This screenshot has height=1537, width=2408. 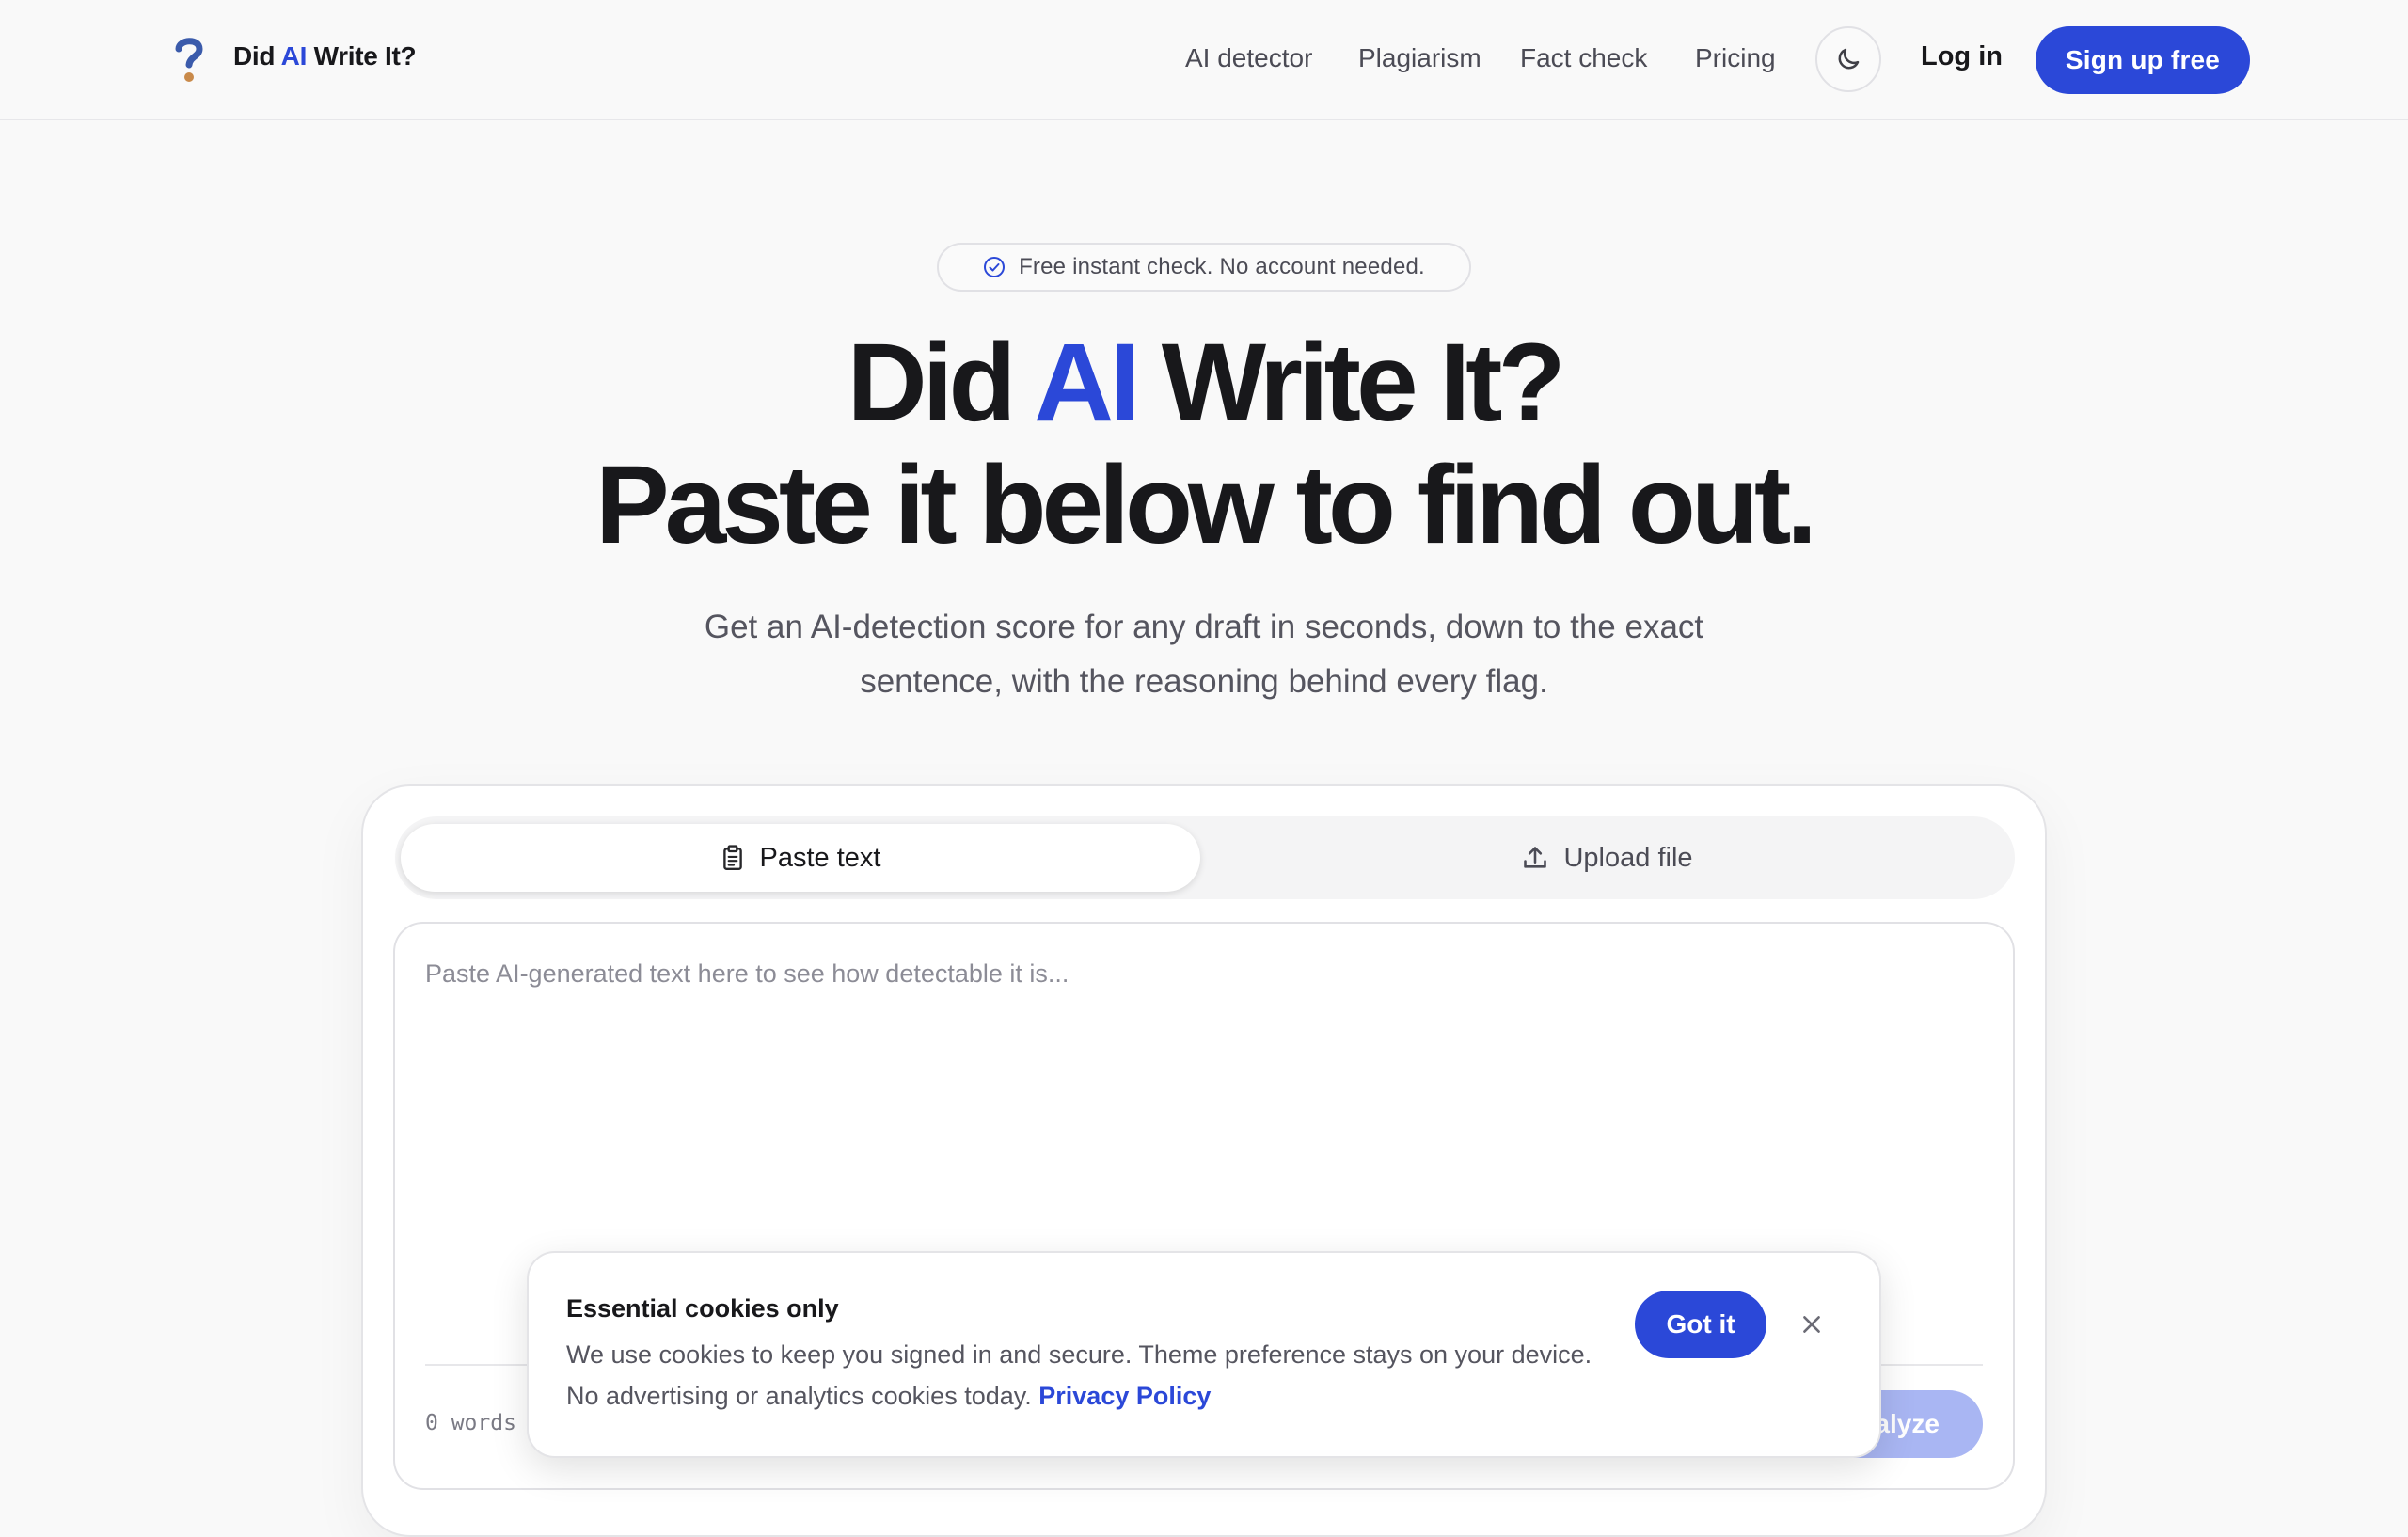 What do you see at coordinates (703, 1308) in the screenshot?
I see `cookie-banner-title: Essential cookies only` at bounding box center [703, 1308].